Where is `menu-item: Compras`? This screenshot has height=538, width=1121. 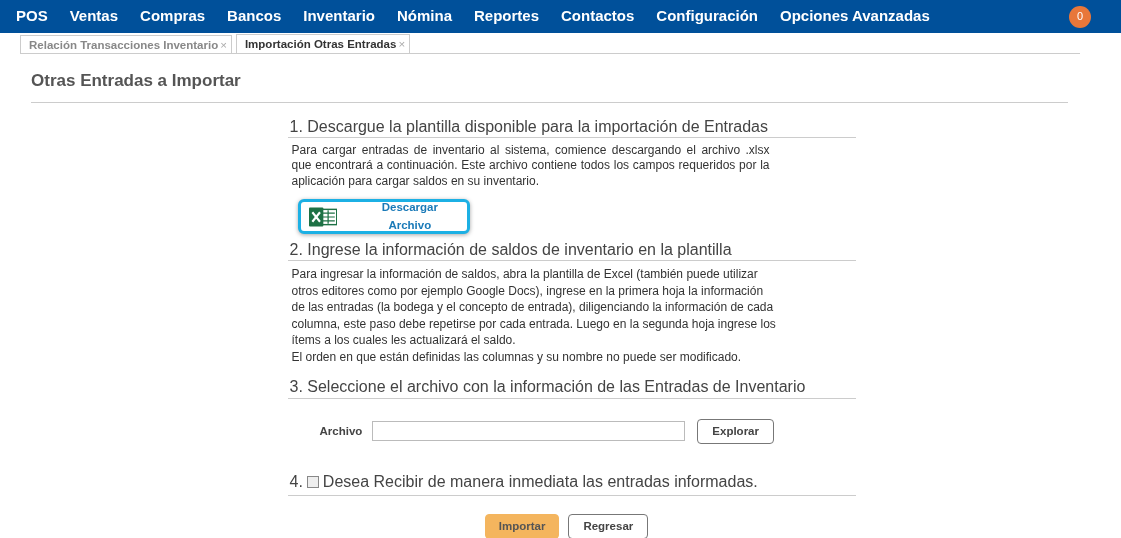 menu-item: Compras is located at coordinates (173, 16).